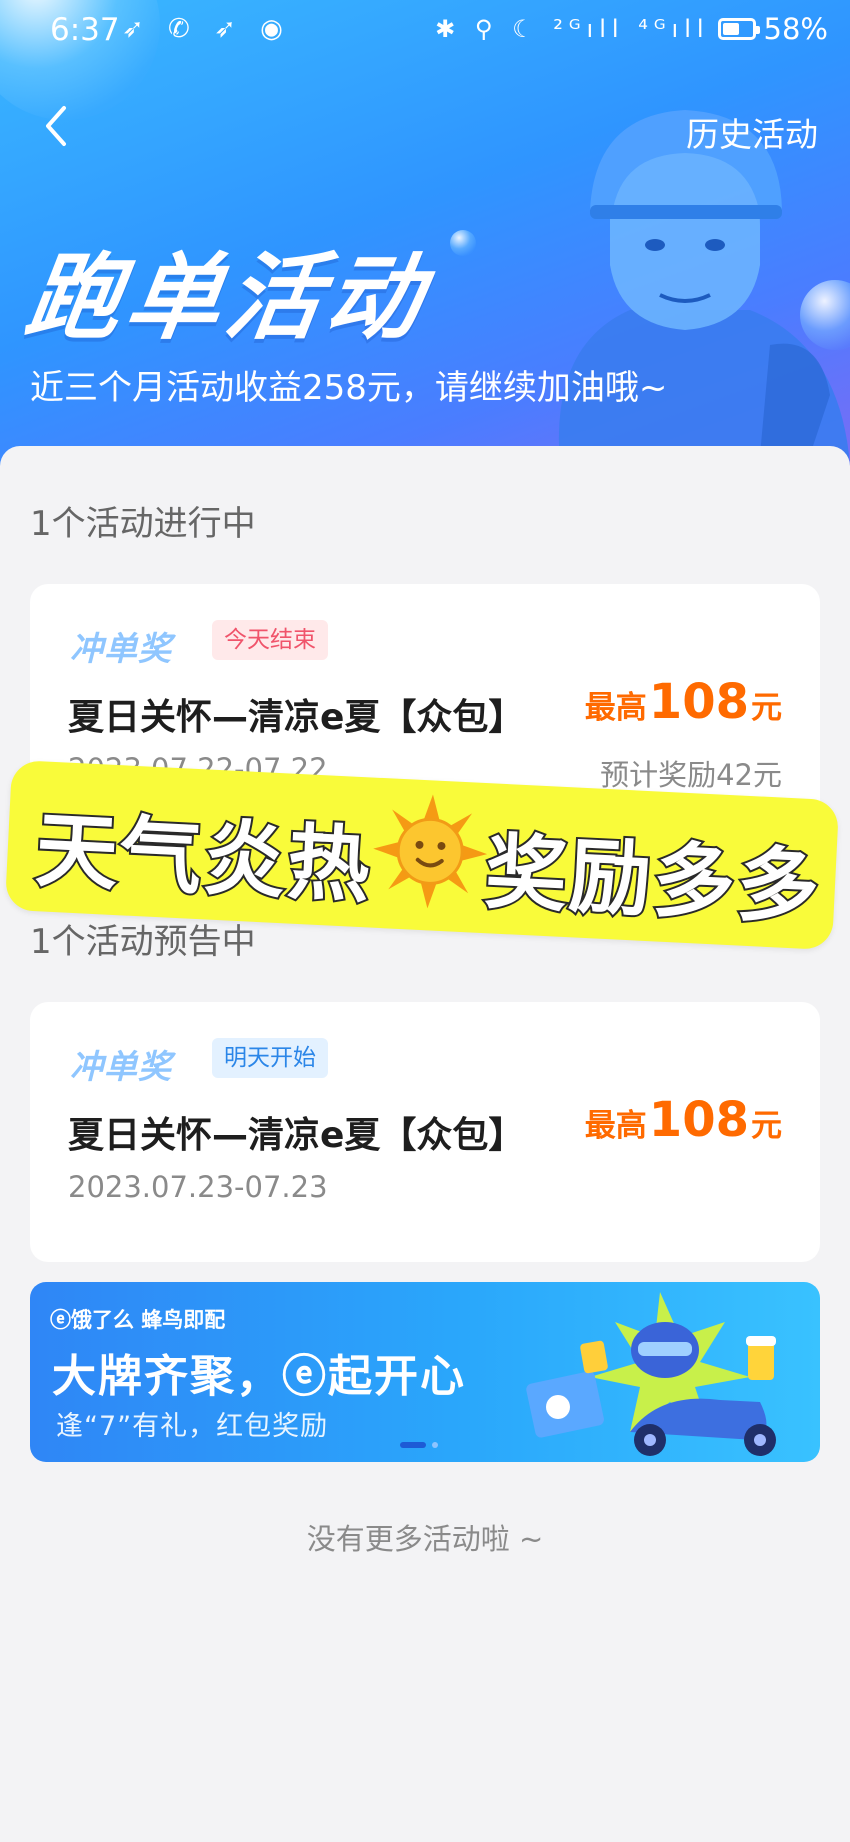  Describe the element at coordinates (143, 942) in the screenshot. I see `upcoming-heading: 1个活动预告中` at that location.